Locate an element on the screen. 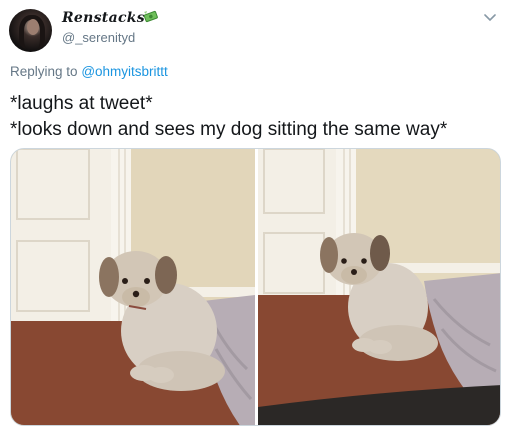 This screenshot has width=510, height=436. avatar is located at coordinates (30, 30).